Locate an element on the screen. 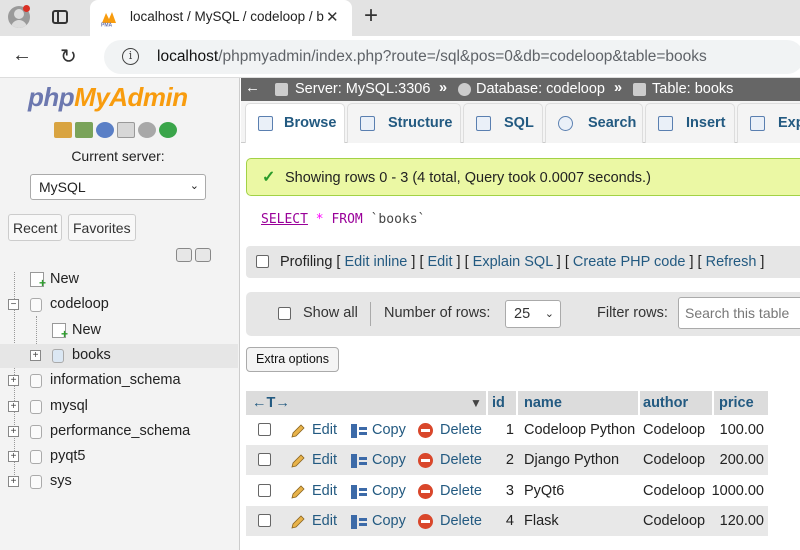 This screenshot has width=800, height=550. cell-name: Codeloop Python is located at coordinates (579, 430).